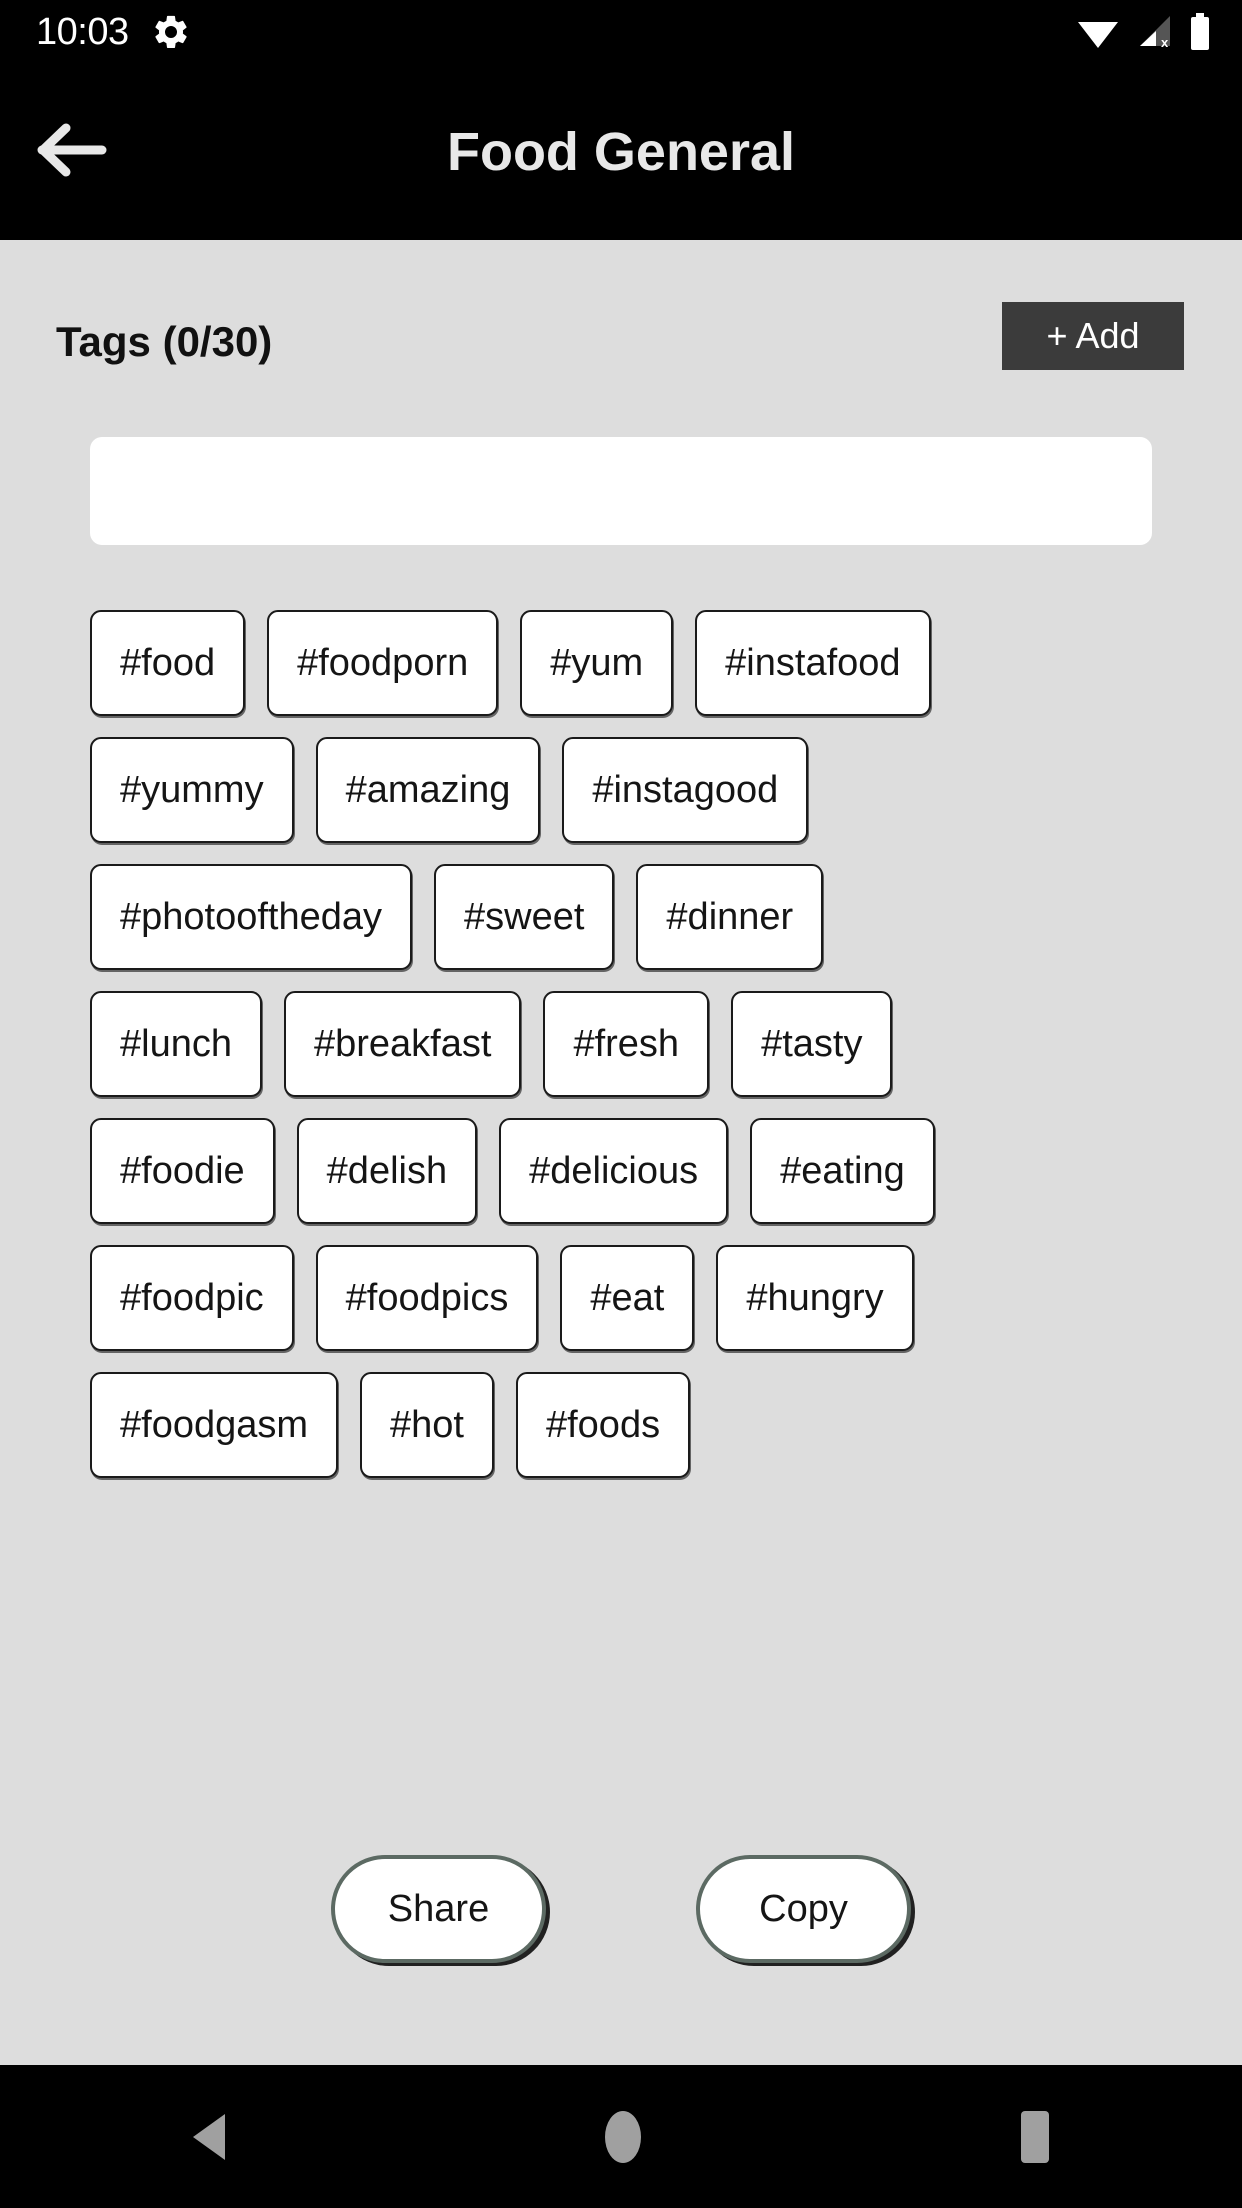 This screenshot has height=2208, width=1242. I want to click on nav-recents-icon, so click(1035, 2137).